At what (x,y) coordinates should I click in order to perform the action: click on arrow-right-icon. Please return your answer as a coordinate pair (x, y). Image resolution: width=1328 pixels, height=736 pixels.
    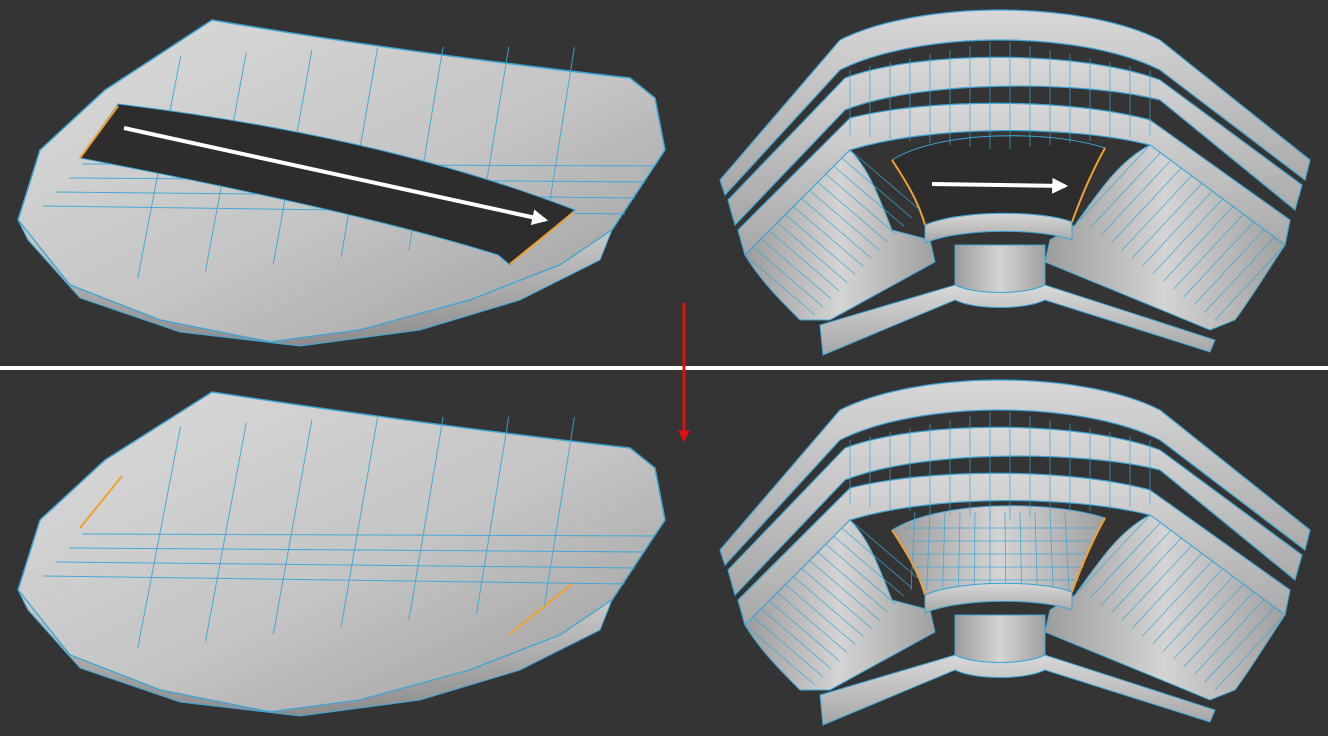
    Looking at the image, I should click on (1000, 185).